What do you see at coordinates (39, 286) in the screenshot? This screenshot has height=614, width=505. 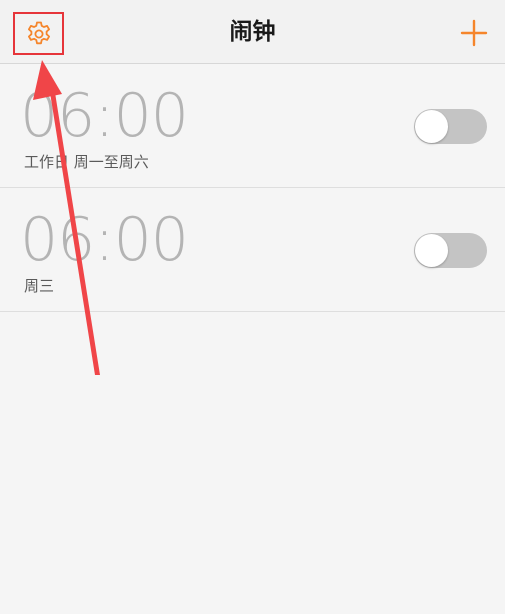 I see `alarm-repeat-label: 周三` at bounding box center [39, 286].